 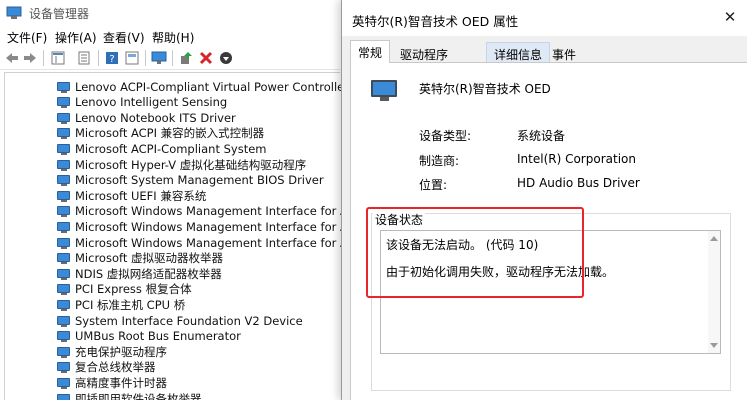 I want to click on tree-item-label: Microsoft ACPI-Compliant System, so click(x=171, y=148).